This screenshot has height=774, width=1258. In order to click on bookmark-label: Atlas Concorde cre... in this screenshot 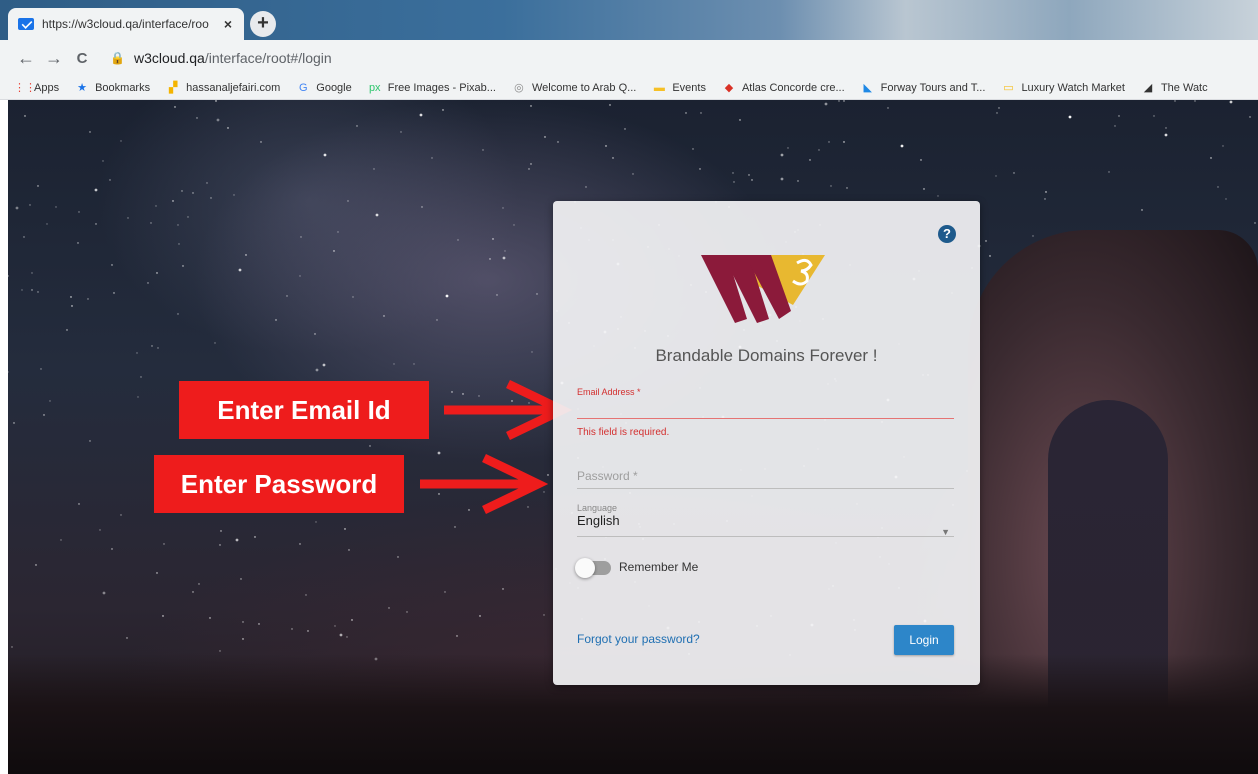, I will do `click(793, 87)`.